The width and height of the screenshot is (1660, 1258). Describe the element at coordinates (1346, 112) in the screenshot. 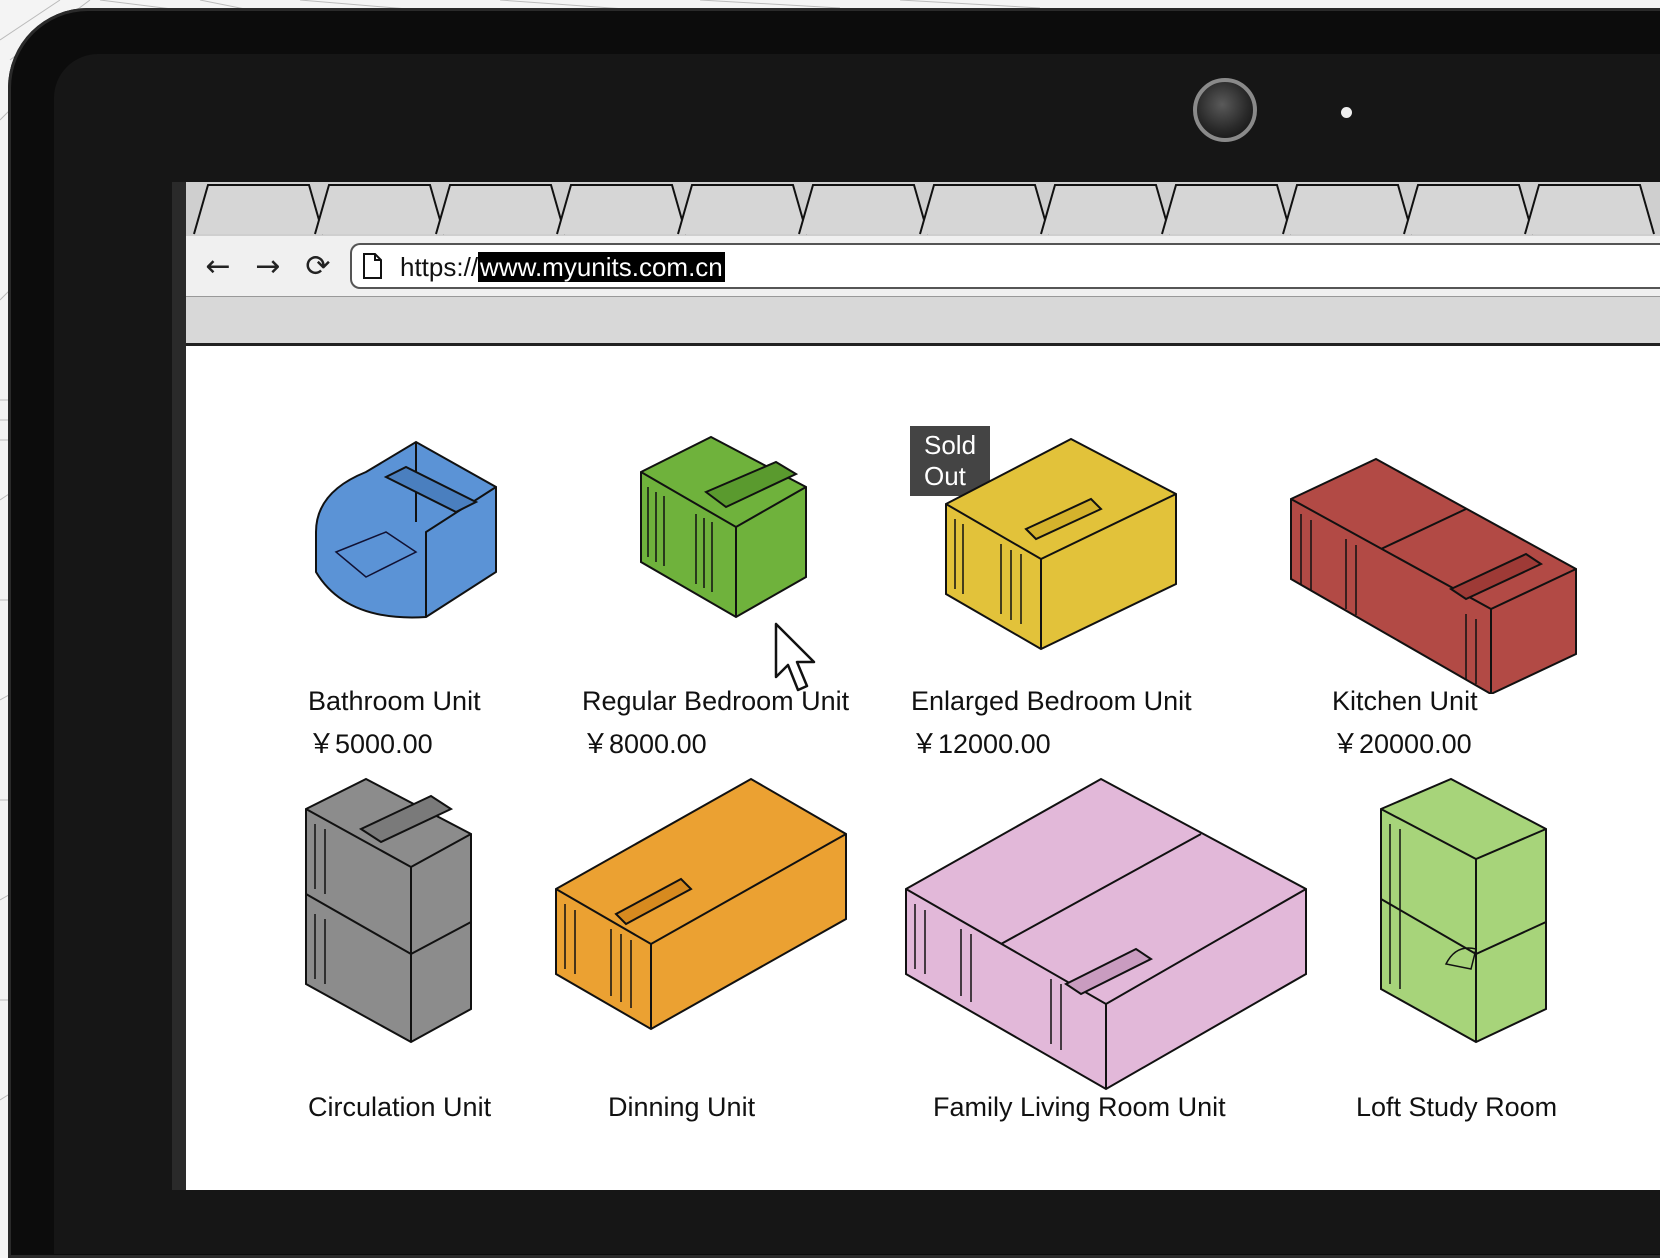

I see `sensor-dot` at that location.